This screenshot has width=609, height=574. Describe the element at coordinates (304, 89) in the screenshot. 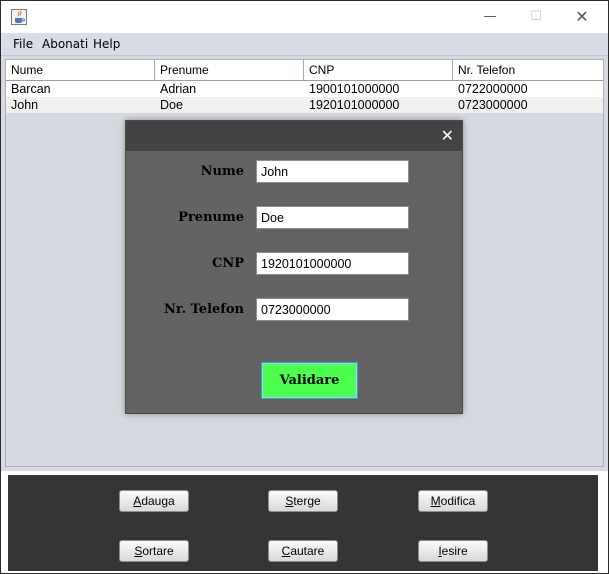

I see `table-row: Barcan Adrian 1900101000000 0722000000` at that location.